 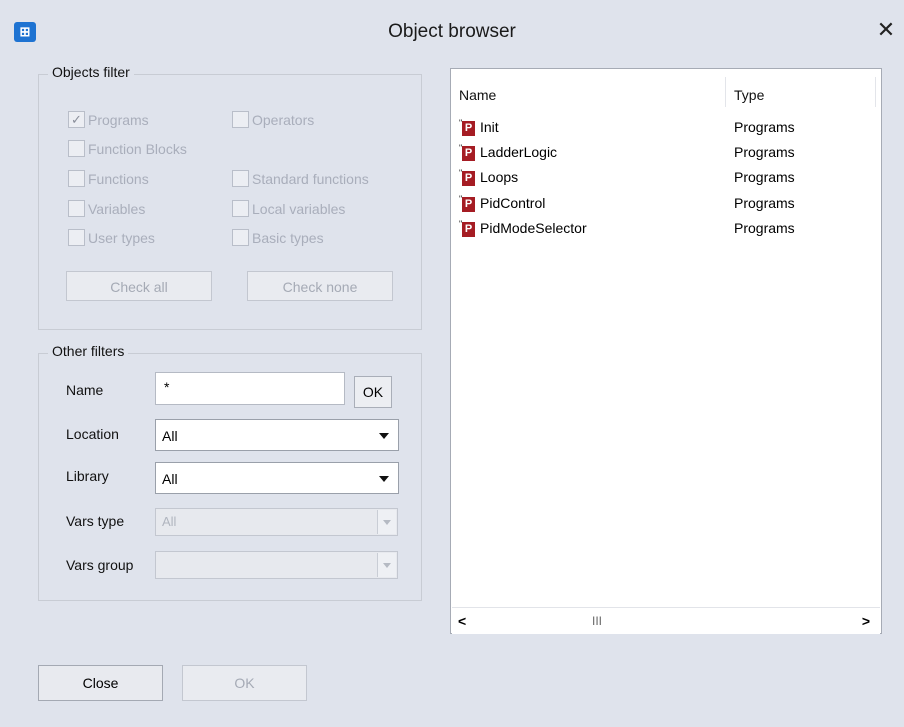 I want to click on library-select: All, so click(x=277, y=478).